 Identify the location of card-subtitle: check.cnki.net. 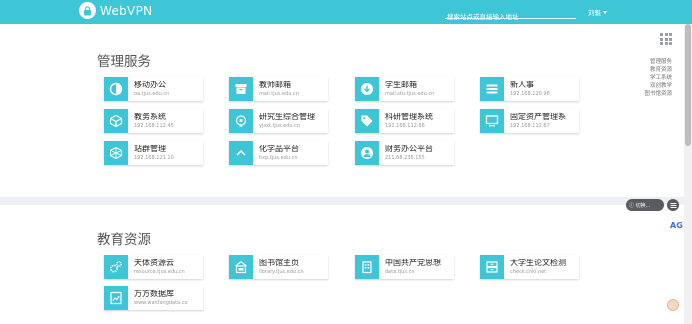
(528, 272).